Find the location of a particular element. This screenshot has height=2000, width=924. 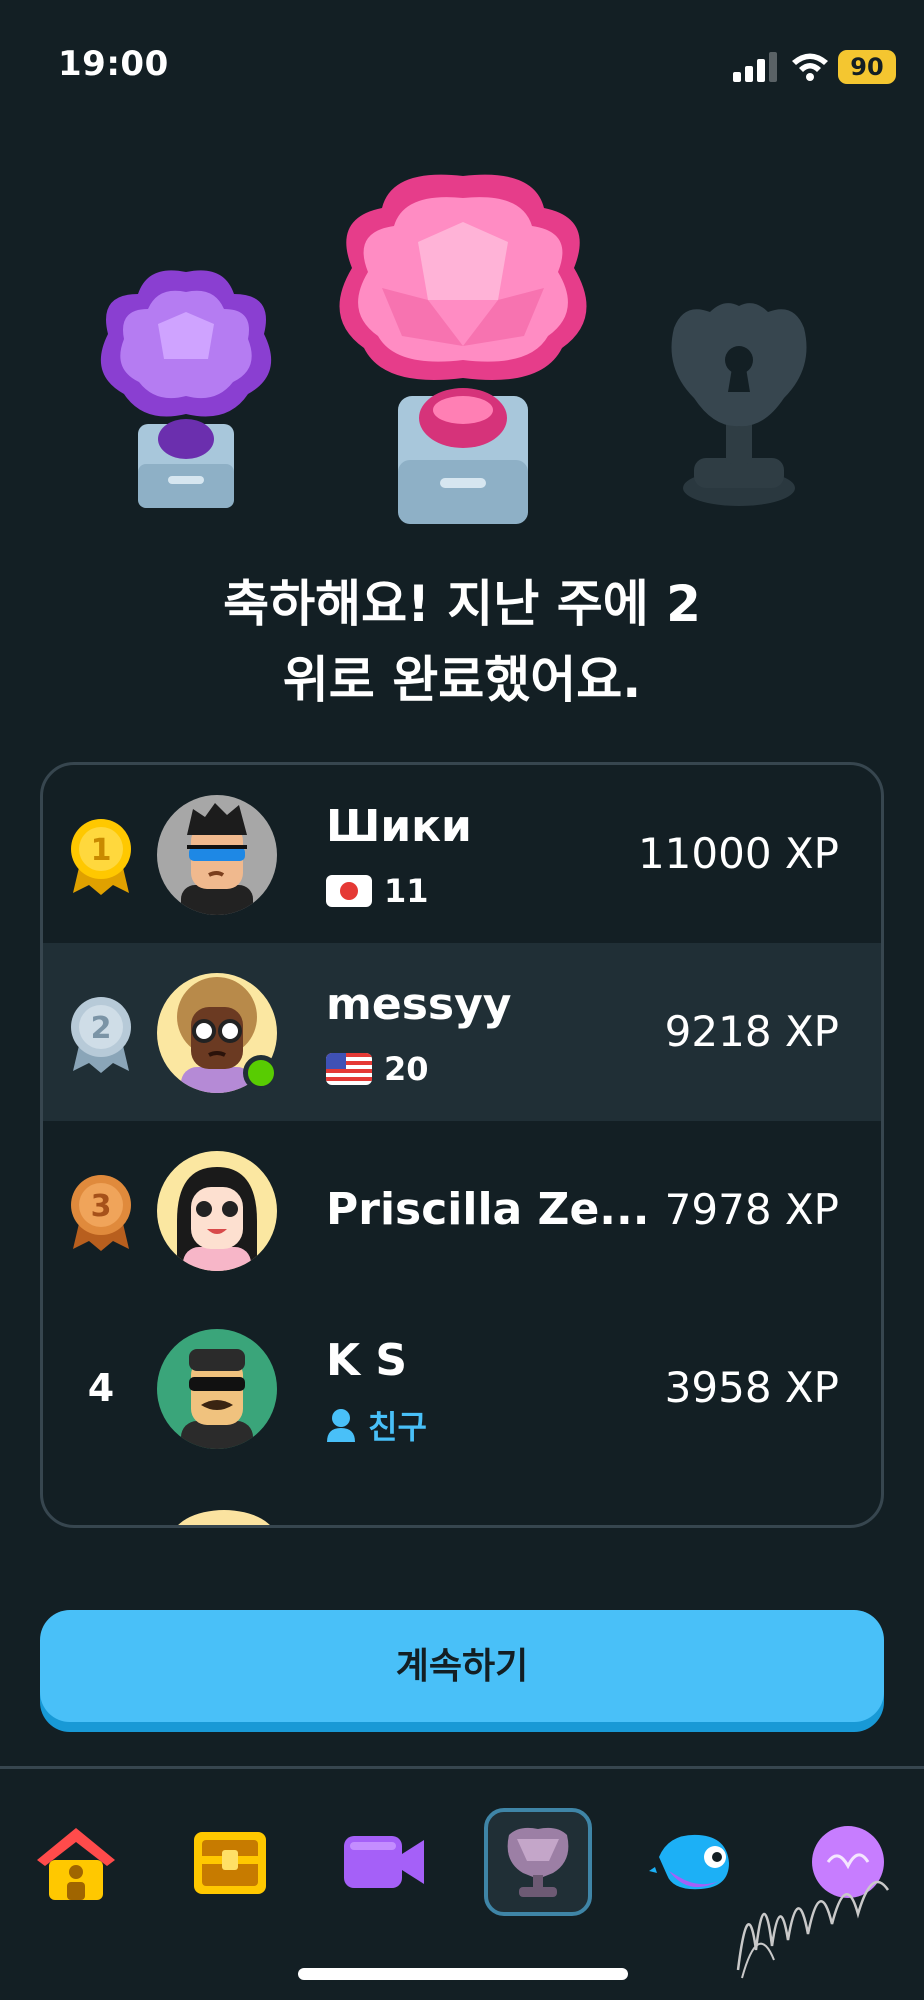

nav-leaderboard is located at coordinates (538, 1862).